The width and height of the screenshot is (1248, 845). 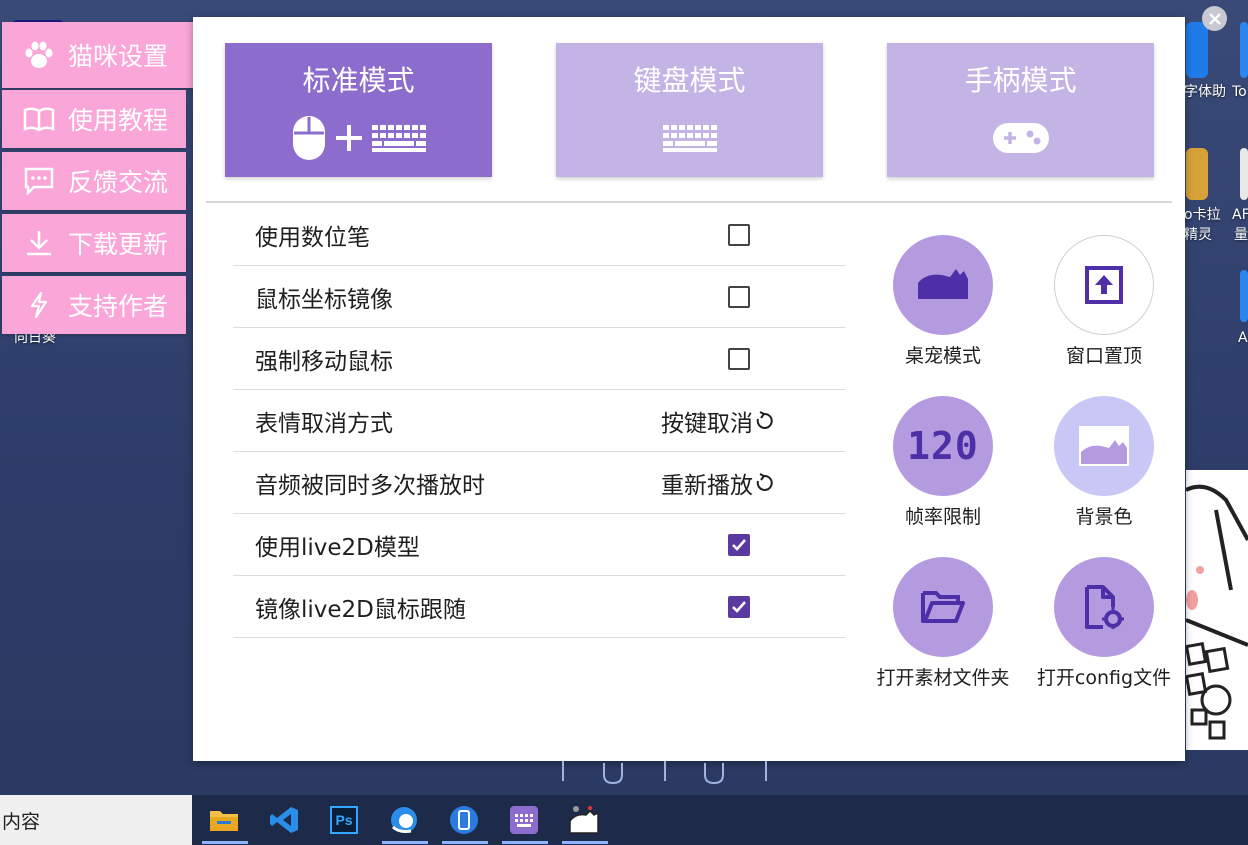 What do you see at coordinates (539, 359) in the screenshot?
I see `setting-row-force-move-mouse: 强制移动鼠标` at bounding box center [539, 359].